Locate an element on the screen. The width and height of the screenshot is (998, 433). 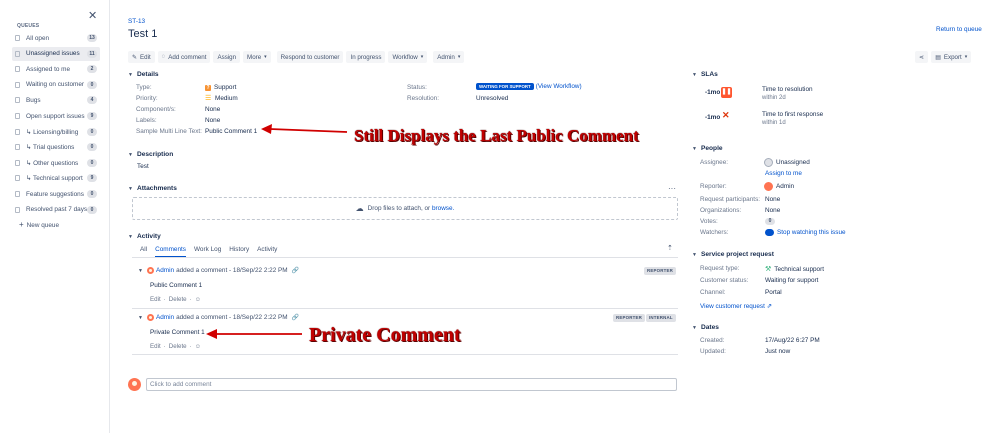
reporter-label: Reporter: is located at coordinates (713, 186).